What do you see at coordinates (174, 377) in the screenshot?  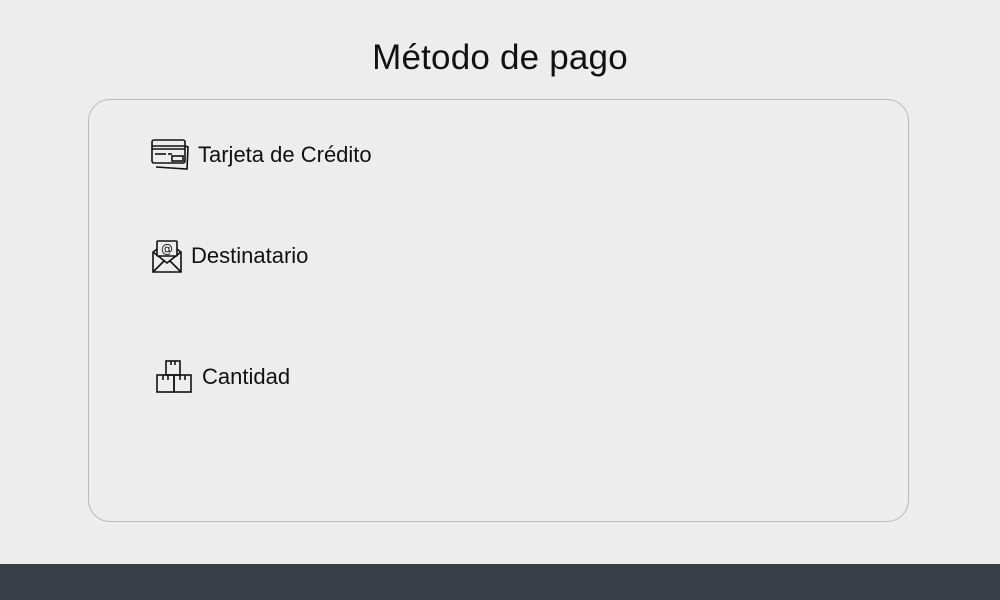 I see `boxes-icon` at bounding box center [174, 377].